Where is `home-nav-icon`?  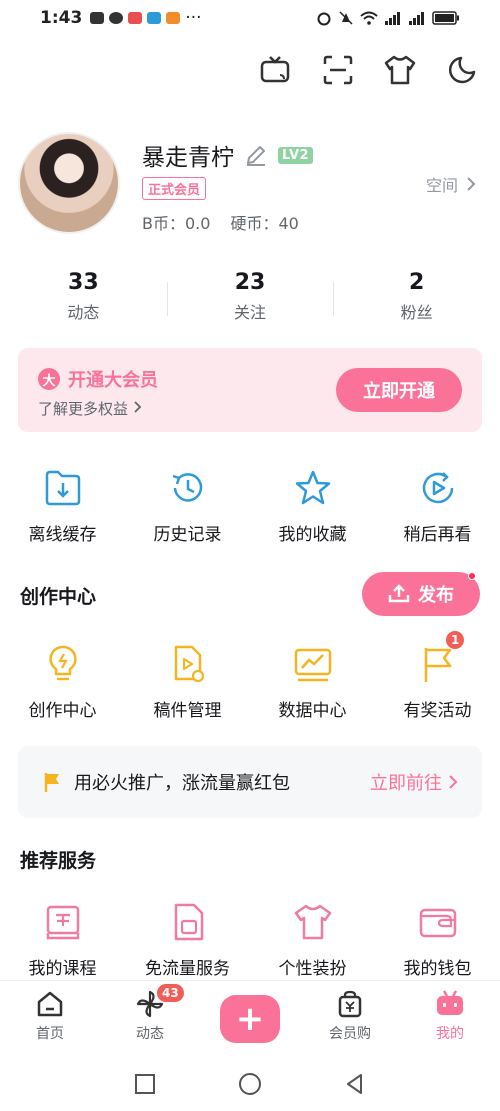 home-nav-icon is located at coordinates (250, 1084).